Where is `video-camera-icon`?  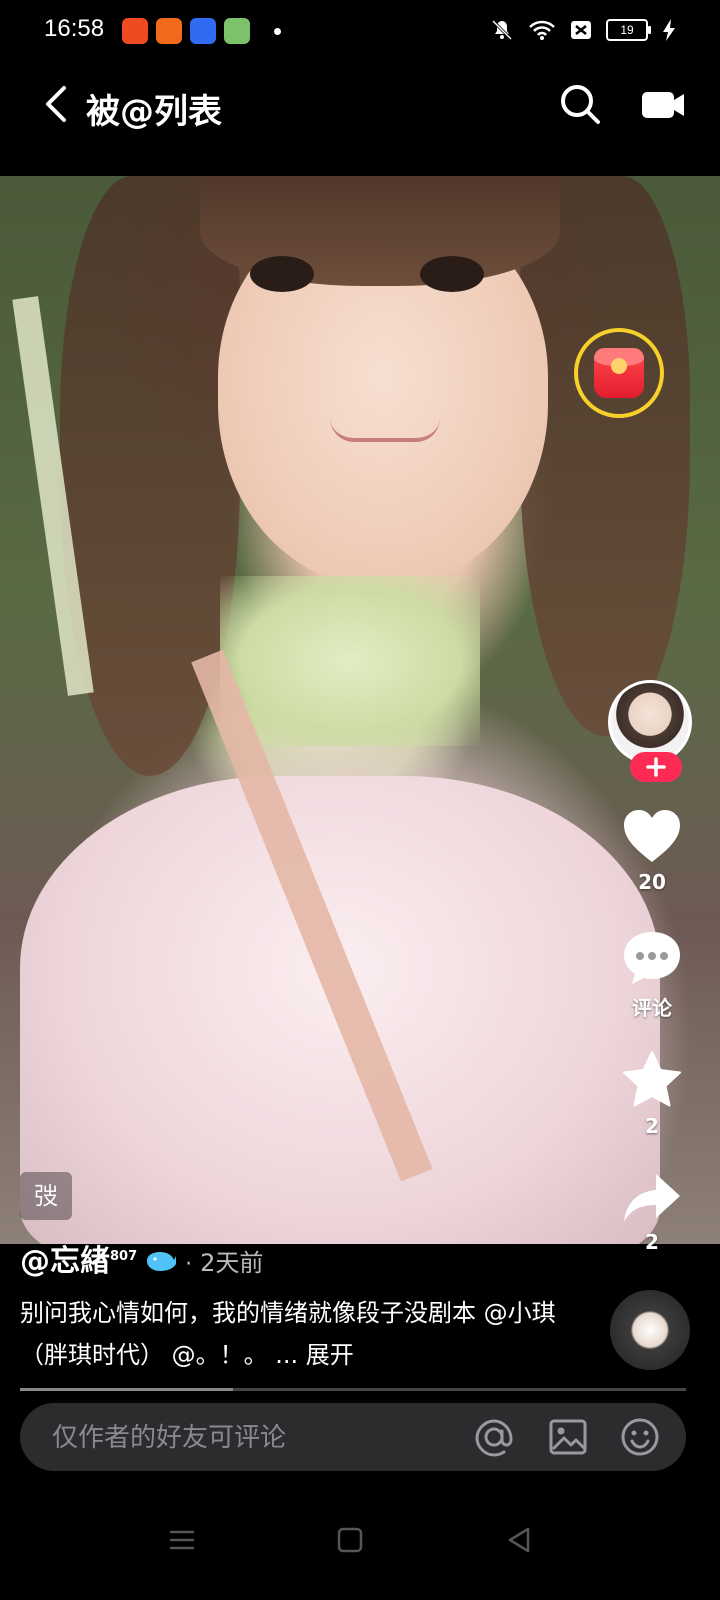 video-camera-icon is located at coordinates (663, 105).